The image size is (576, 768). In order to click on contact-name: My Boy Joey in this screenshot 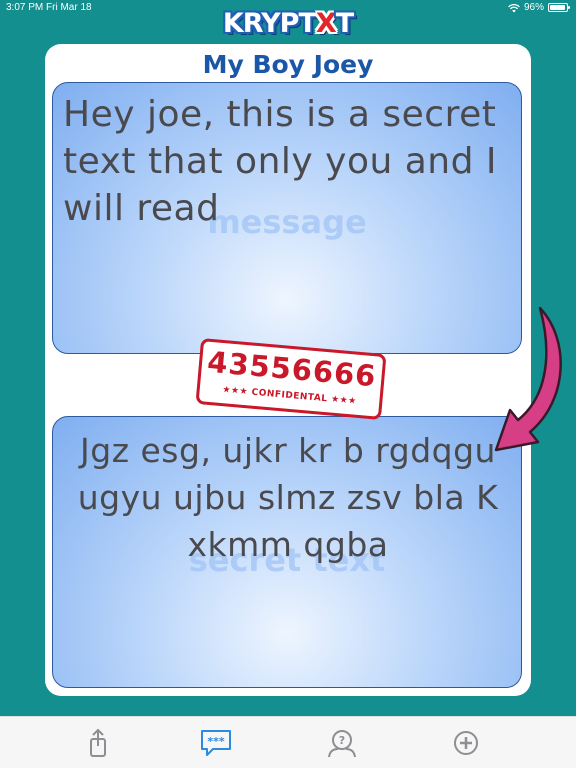, I will do `click(288, 64)`.